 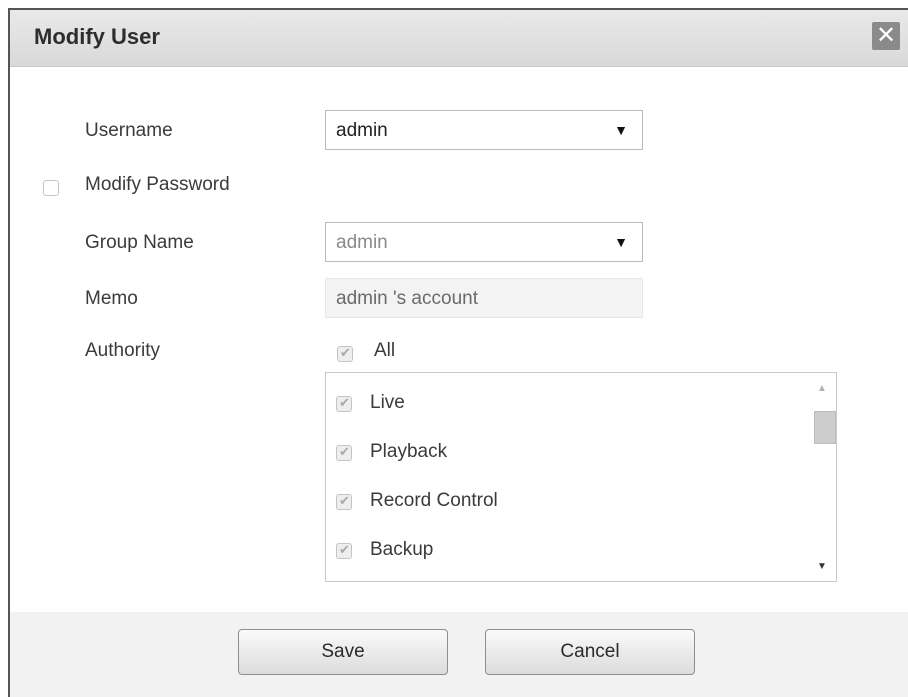 I want to click on authority-all-checkbox, so click(x=345, y=353).